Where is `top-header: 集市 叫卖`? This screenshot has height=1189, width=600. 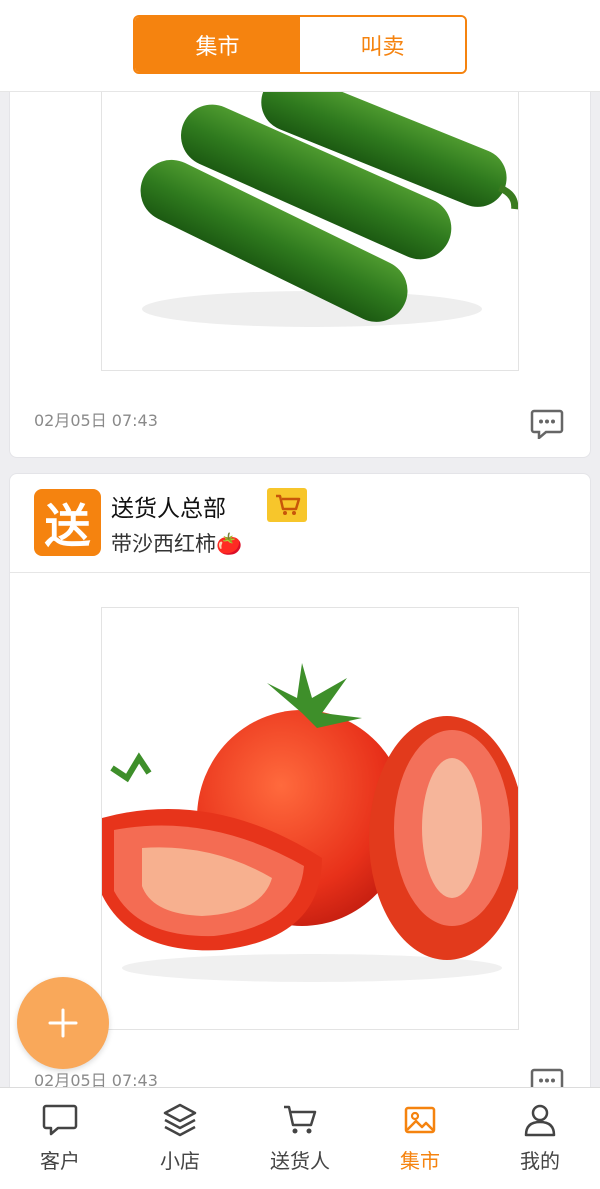
top-header: 集市 叫卖 is located at coordinates (300, 46).